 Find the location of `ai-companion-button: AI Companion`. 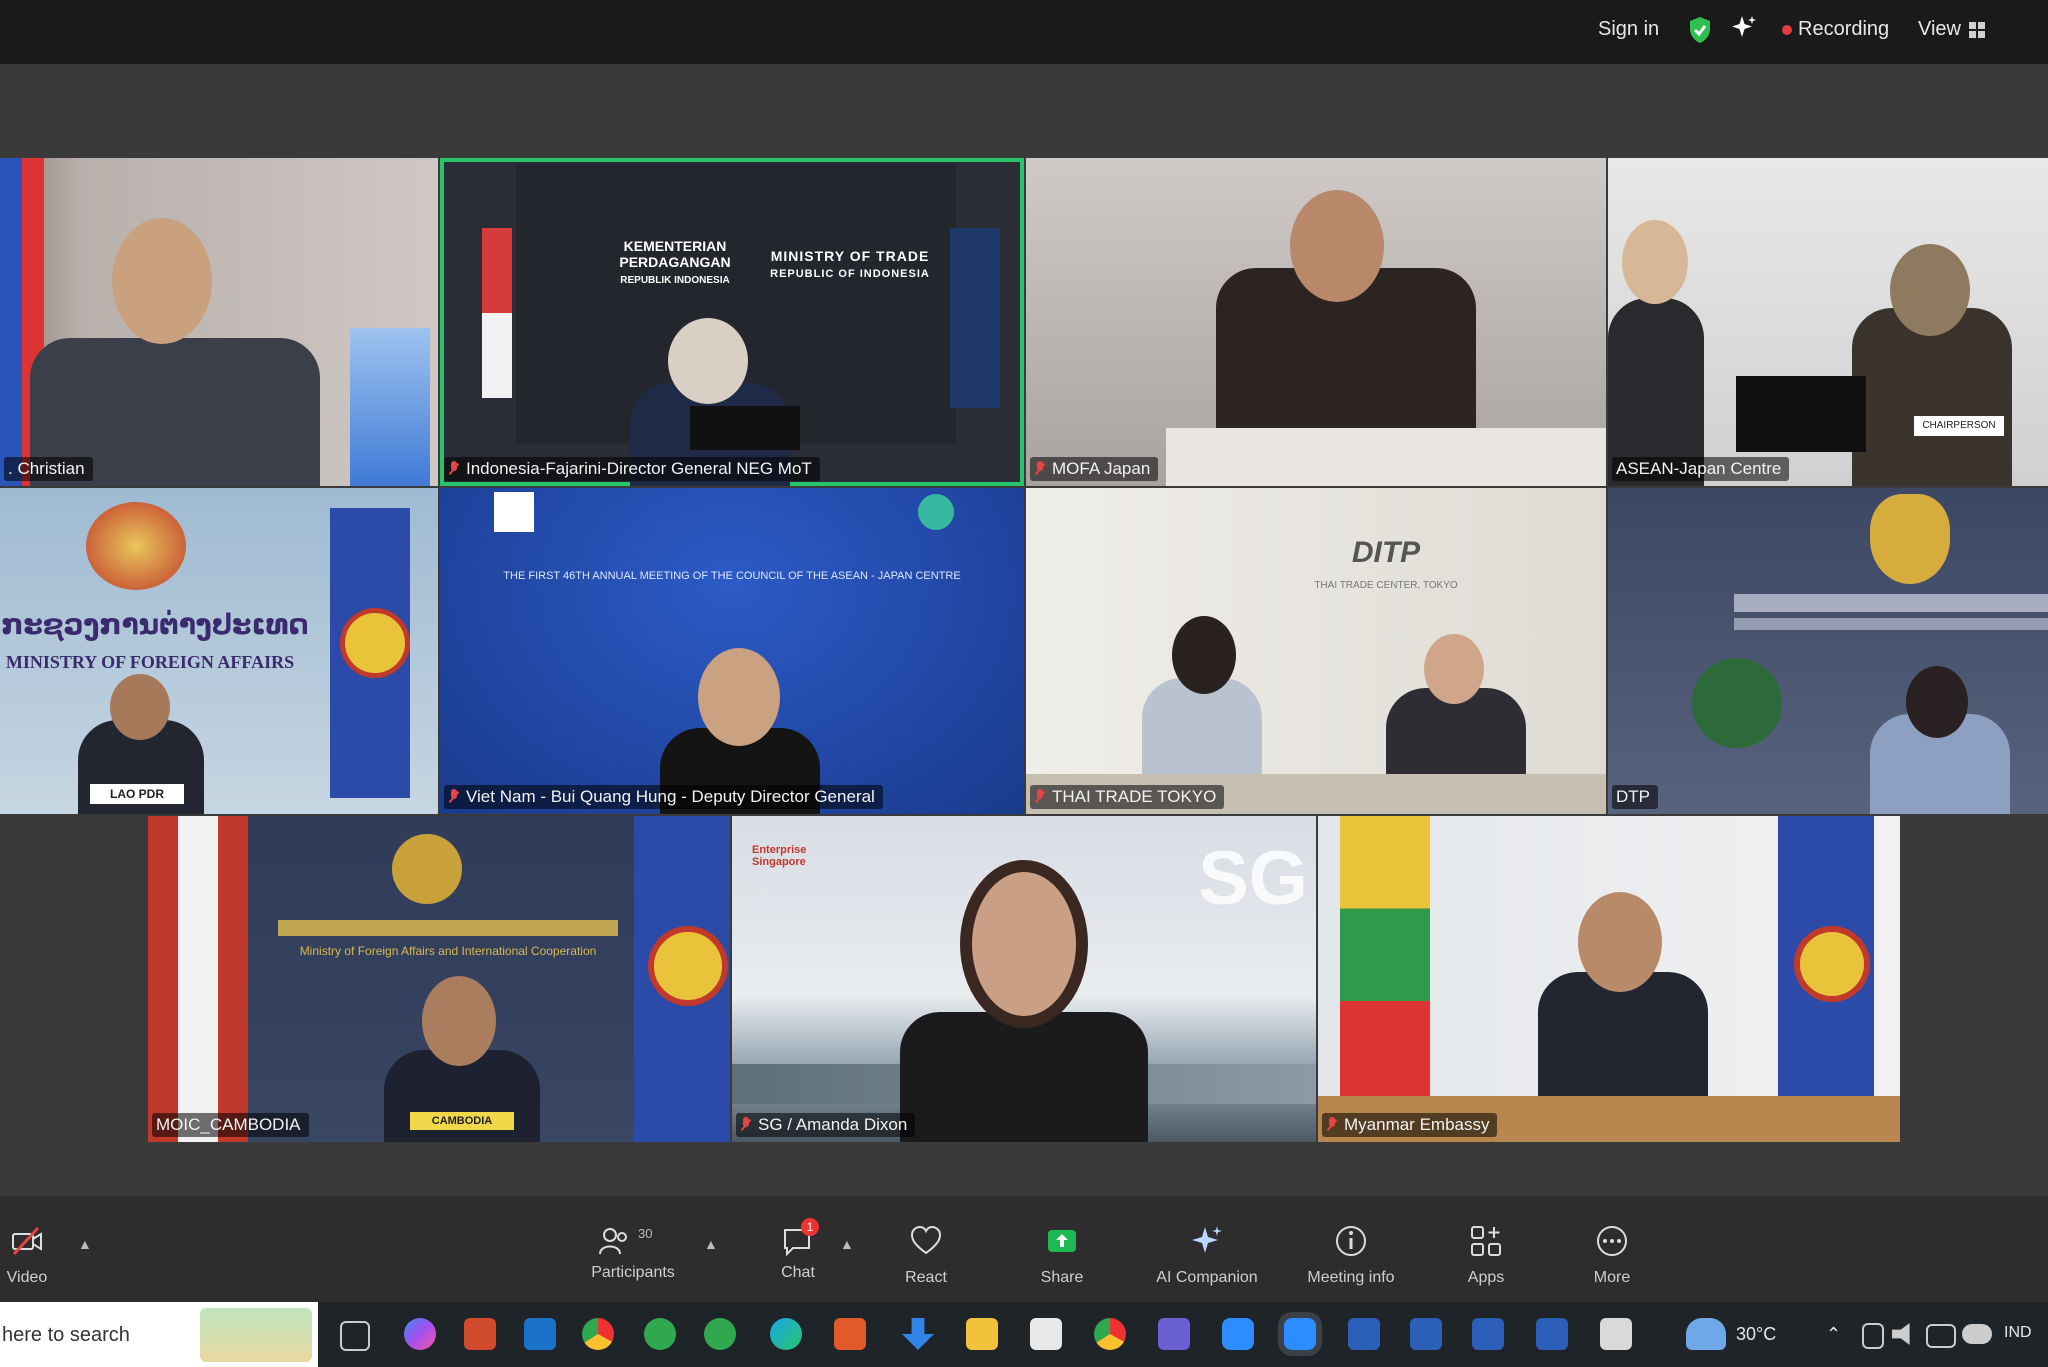

ai-companion-button: AI Companion is located at coordinates (1207, 1255).